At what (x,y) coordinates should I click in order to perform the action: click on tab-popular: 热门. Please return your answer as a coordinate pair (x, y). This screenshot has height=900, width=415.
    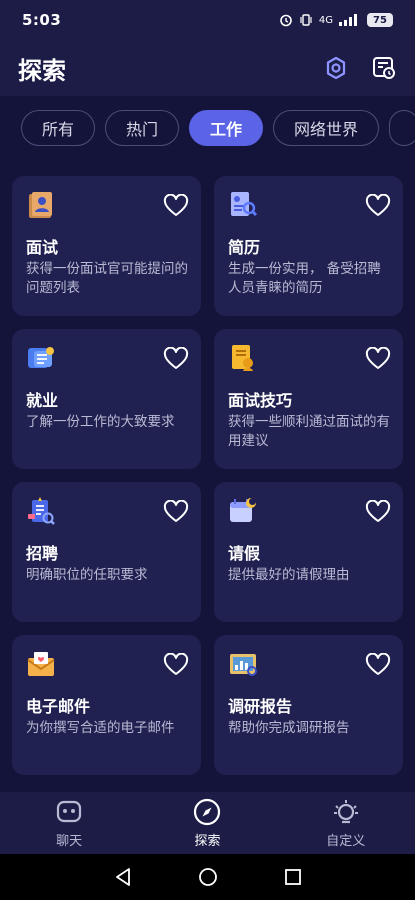
    Looking at the image, I should click on (142, 128).